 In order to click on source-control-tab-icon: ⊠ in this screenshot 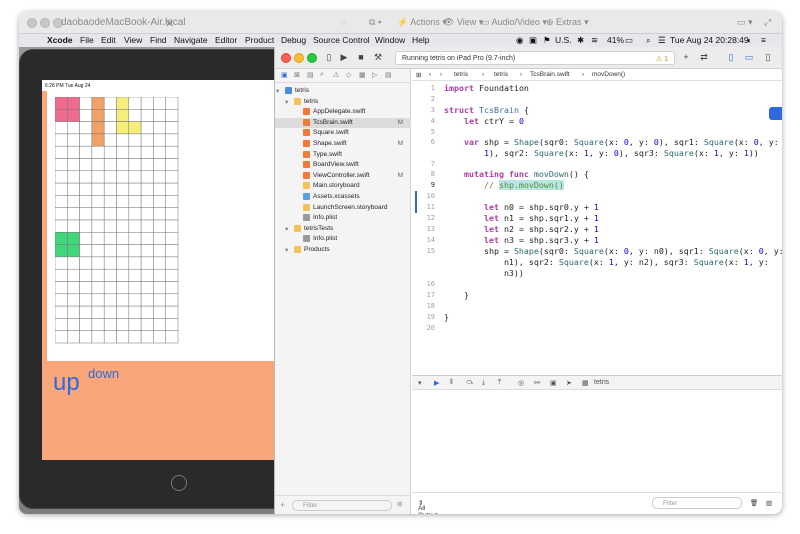, I will do `click(297, 75)`.